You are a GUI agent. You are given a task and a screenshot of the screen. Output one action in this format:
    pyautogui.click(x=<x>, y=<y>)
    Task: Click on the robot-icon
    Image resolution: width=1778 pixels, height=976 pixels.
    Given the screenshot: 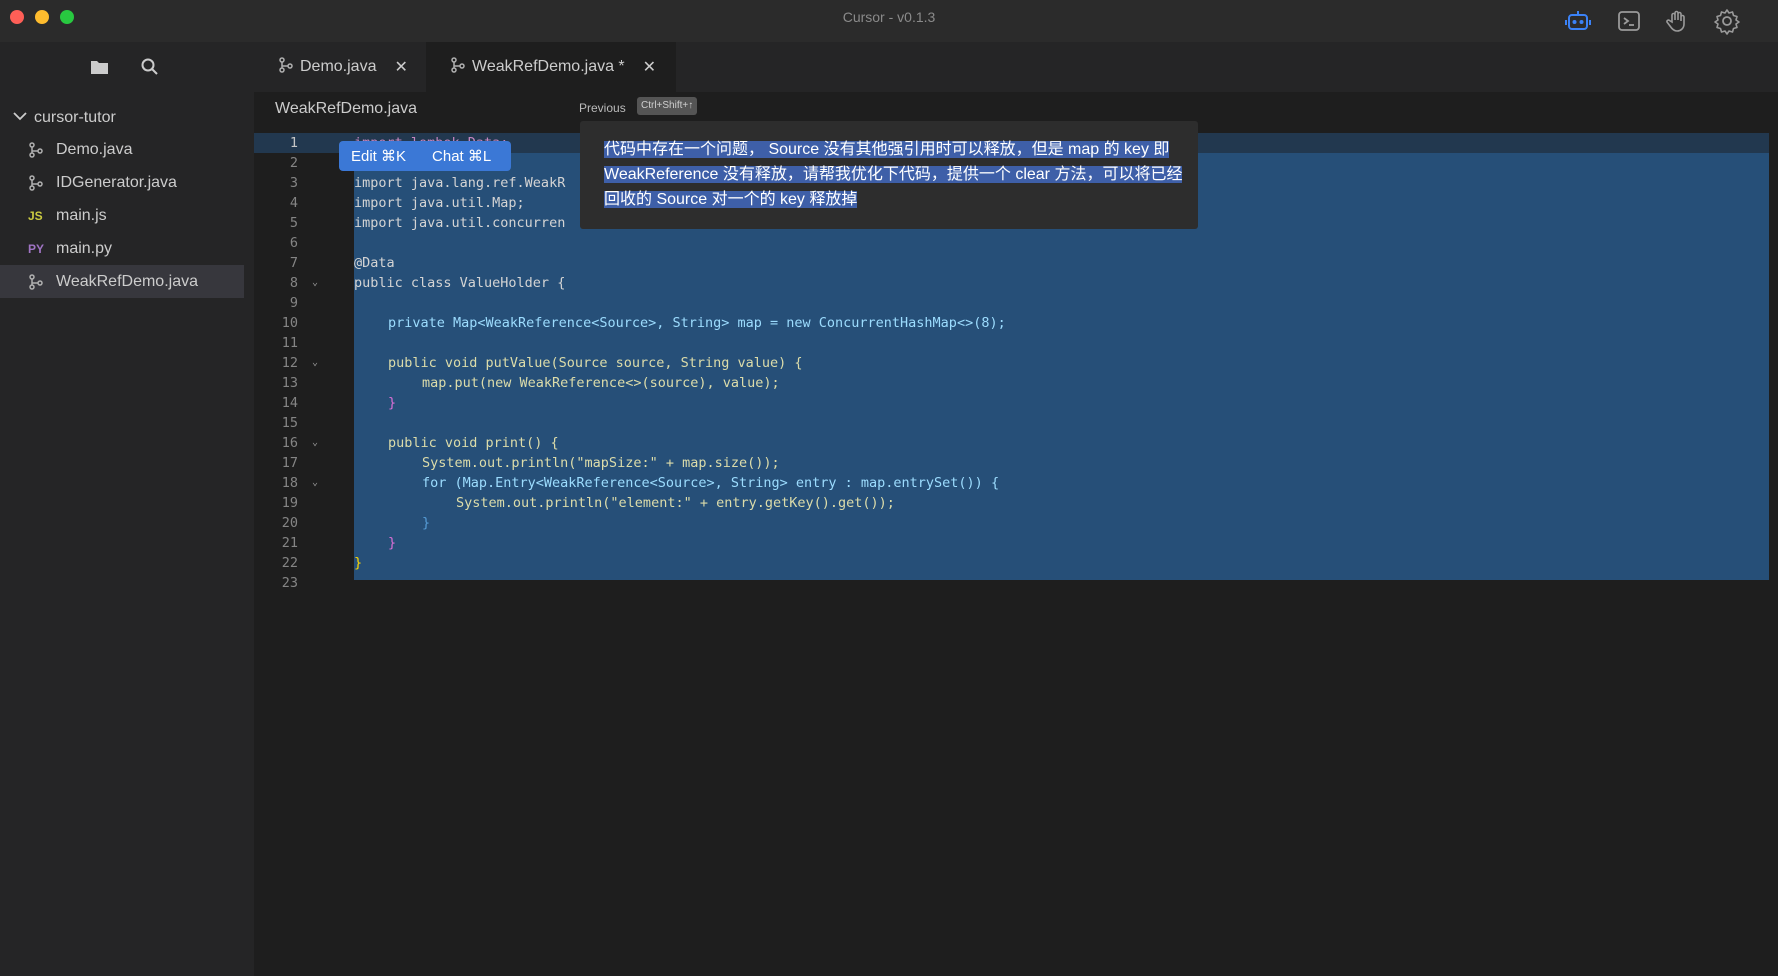 What is the action you would take?
    pyautogui.click(x=1578, y=21)
    